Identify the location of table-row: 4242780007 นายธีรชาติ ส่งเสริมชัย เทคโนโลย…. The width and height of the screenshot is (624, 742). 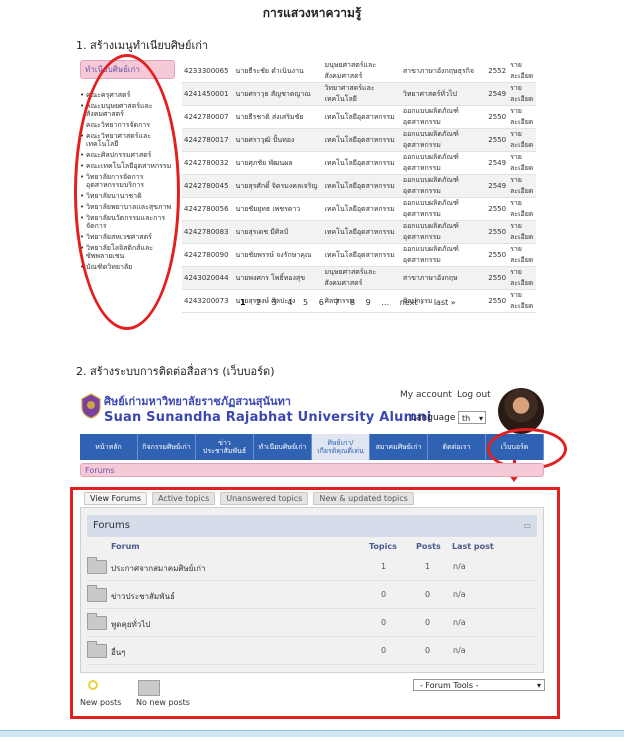
(359, 117).